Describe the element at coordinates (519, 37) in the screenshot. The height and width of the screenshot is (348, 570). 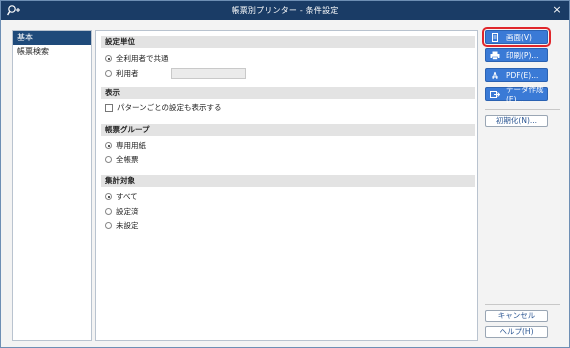
I see `screen-button-label: 画面(V)` at that location.